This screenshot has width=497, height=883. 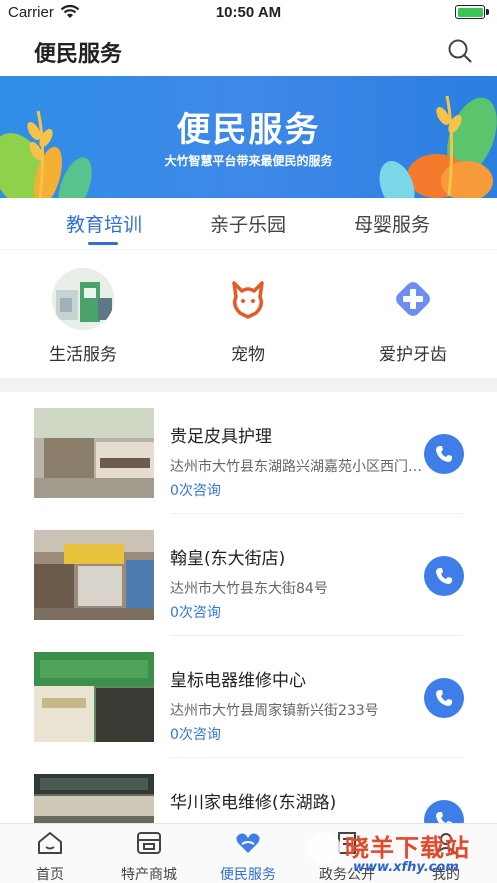 What do you see at coordinates (296, 467) in the screenshot?
I see `merchant-address: 达州市大竹县东湖路兴湖嘉苑小区西门第二个门市` at bounding box center [296, 467].